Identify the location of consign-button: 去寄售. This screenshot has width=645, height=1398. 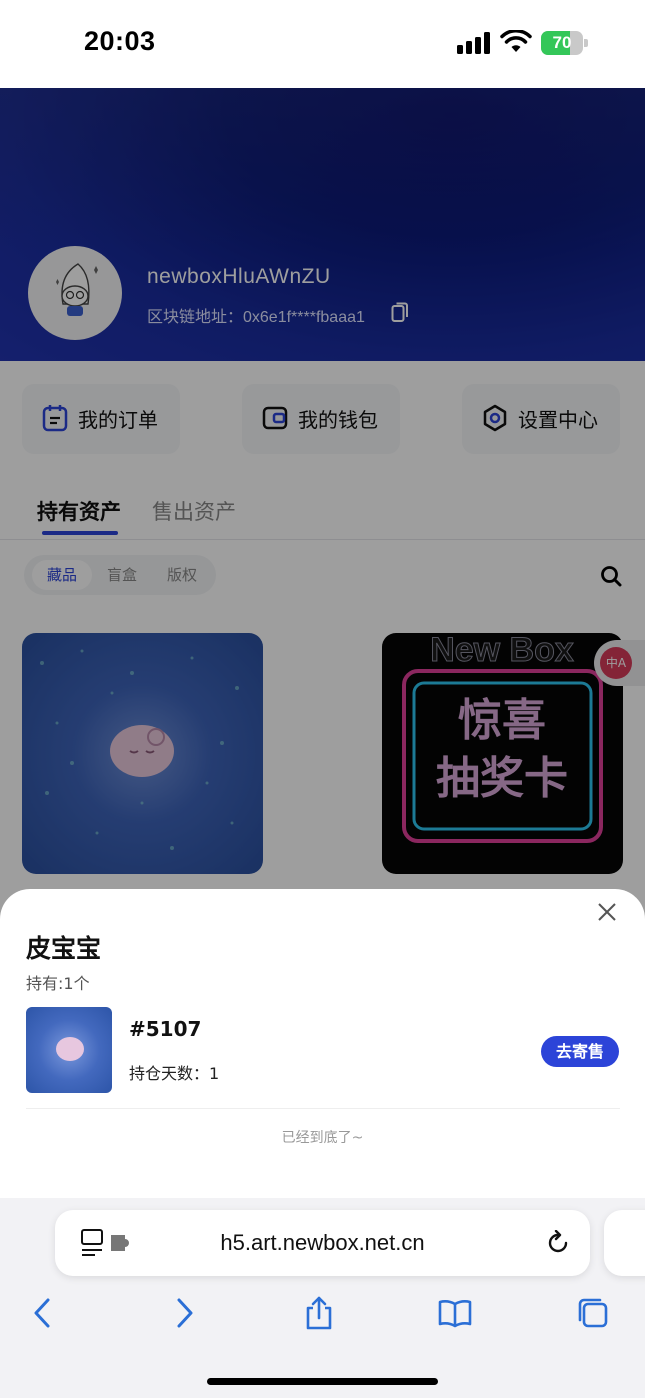
(580, 1051).